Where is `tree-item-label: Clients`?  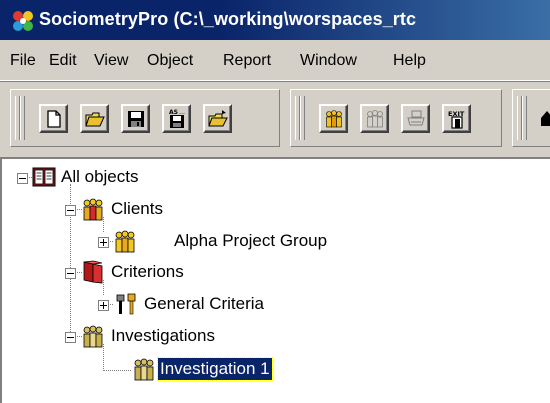
tree-item-label: Clients is located at coordinates (137, 208).